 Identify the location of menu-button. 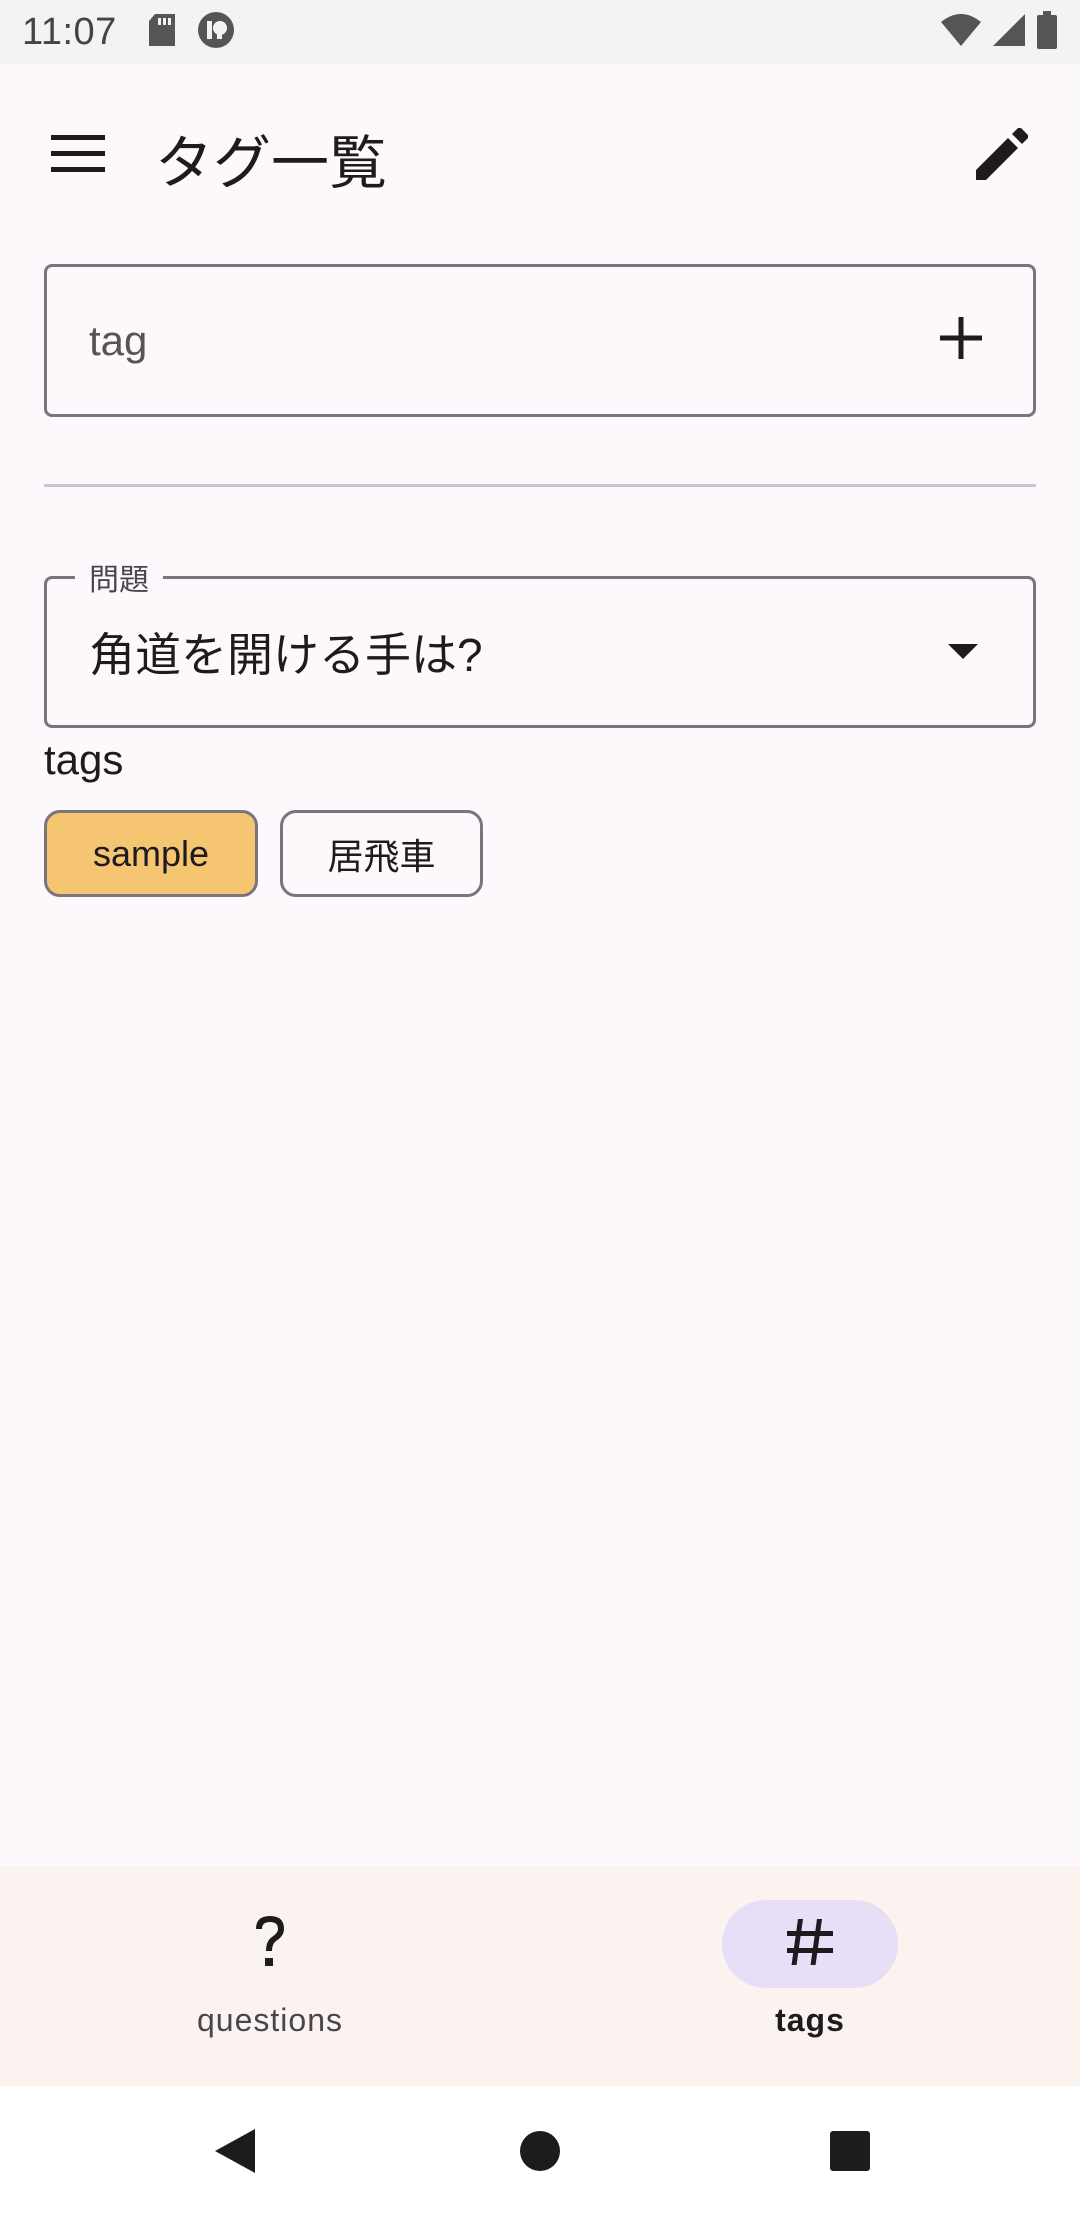
(78, 156).